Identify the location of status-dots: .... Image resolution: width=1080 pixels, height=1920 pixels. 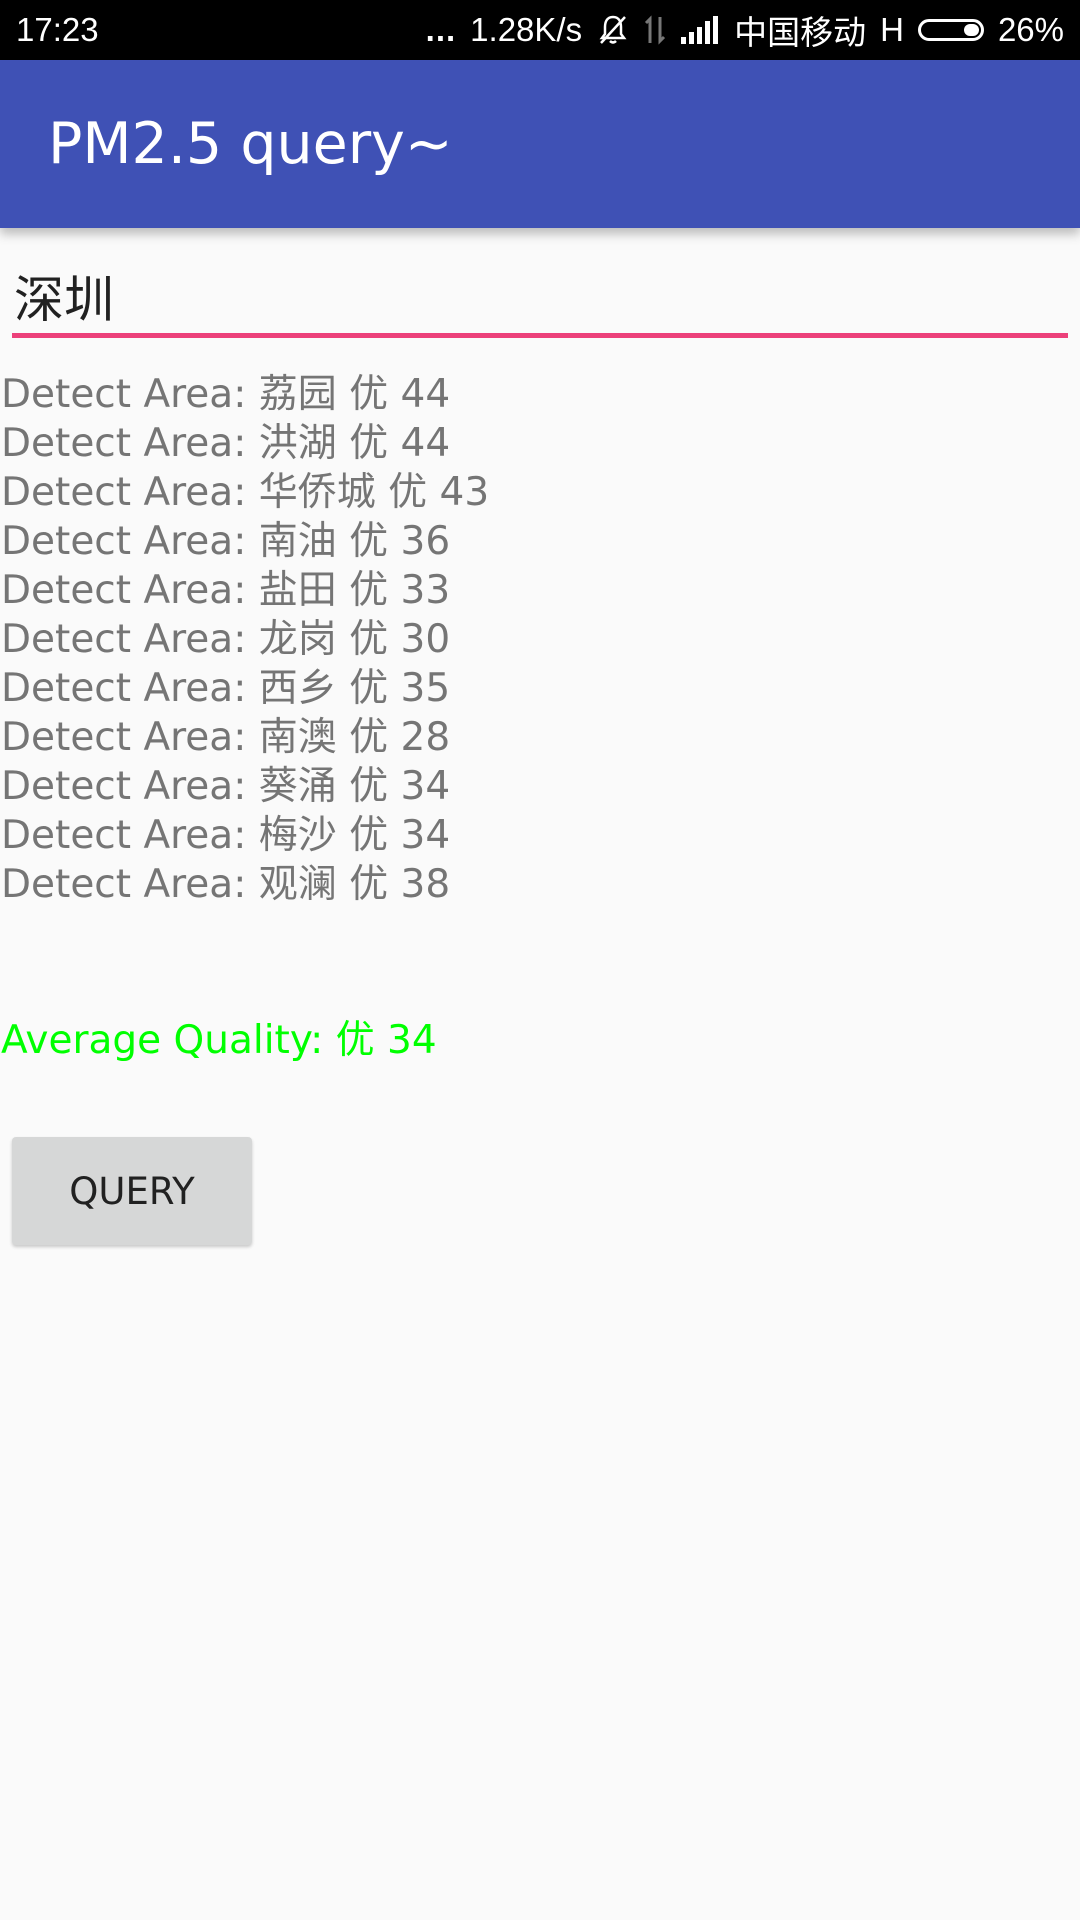
(441, 29).